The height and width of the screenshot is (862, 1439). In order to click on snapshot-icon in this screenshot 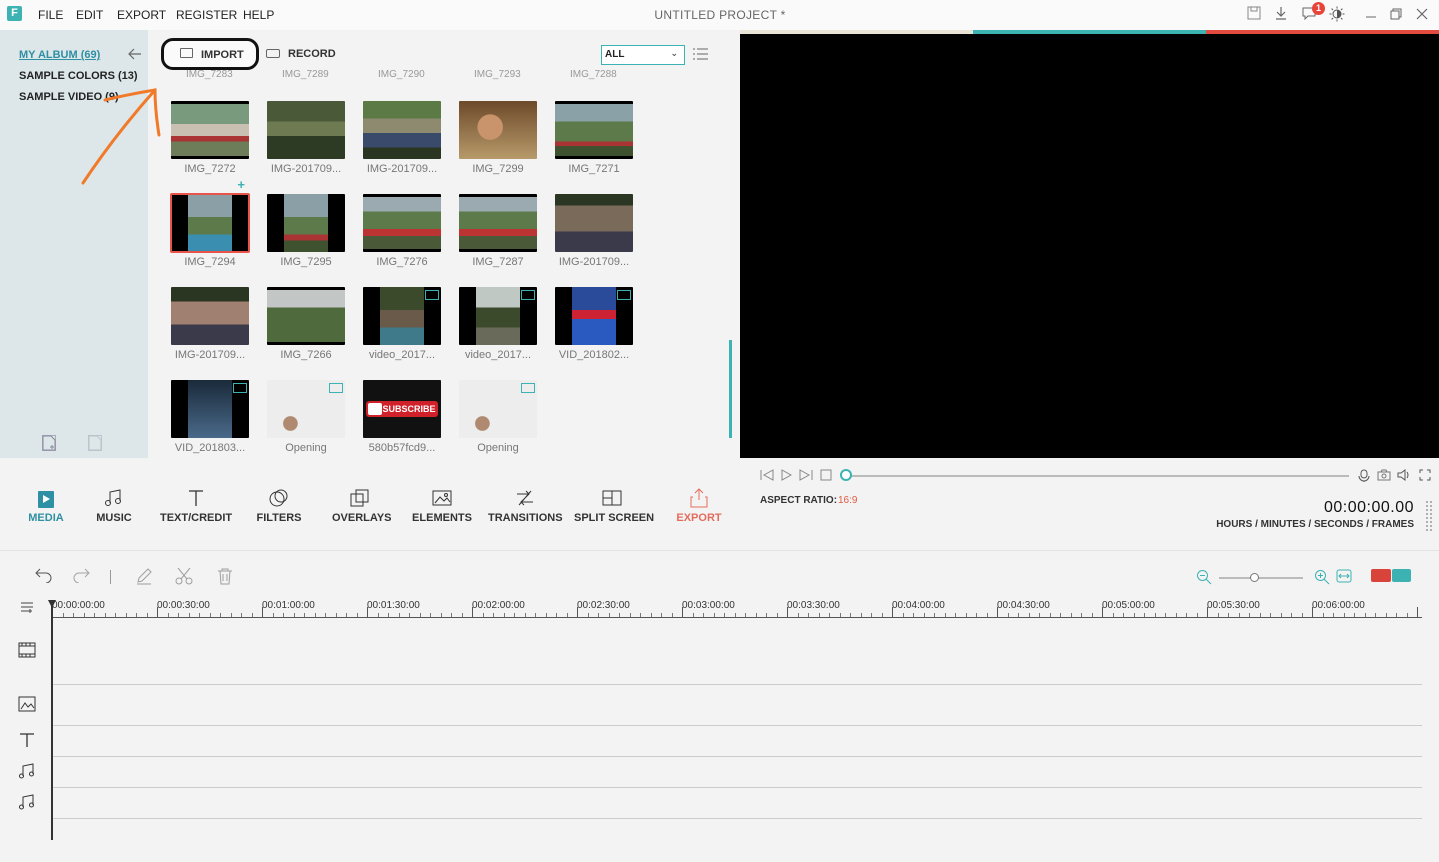, I will do `click(1384, 476)`.